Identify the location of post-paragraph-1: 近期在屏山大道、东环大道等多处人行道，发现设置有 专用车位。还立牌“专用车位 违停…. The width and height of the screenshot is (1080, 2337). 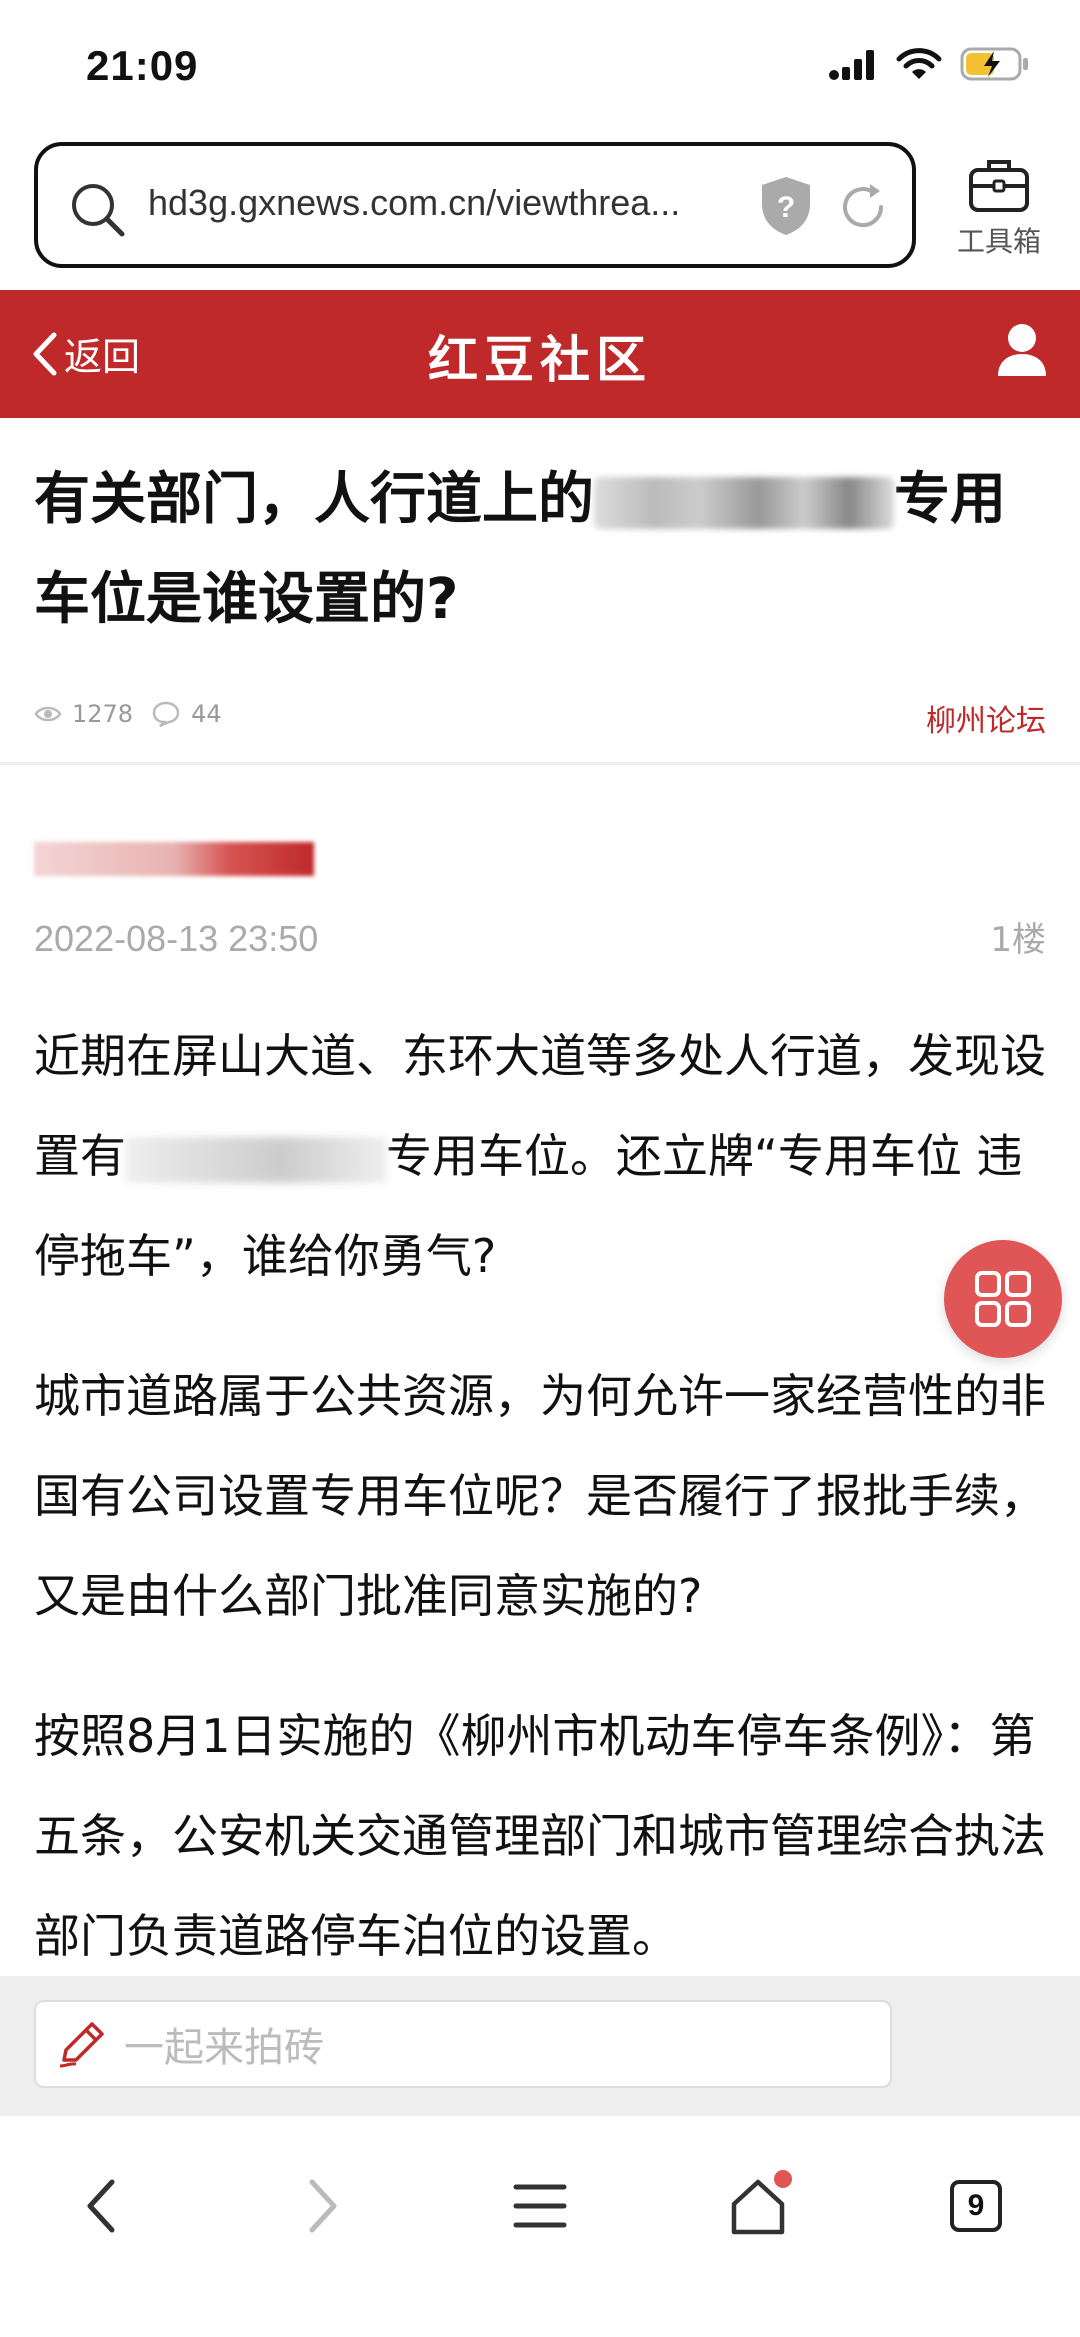
(540, 1156).